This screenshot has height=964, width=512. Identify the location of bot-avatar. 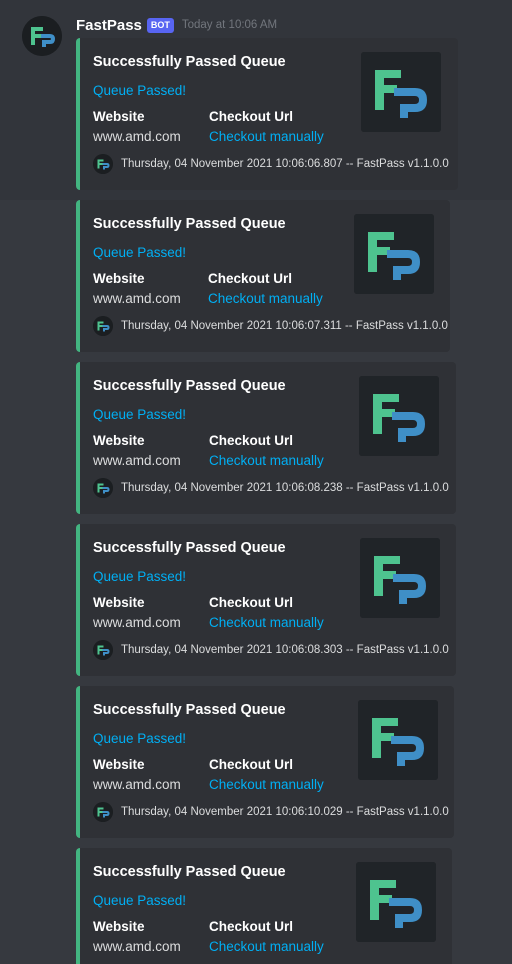
(42, 36).